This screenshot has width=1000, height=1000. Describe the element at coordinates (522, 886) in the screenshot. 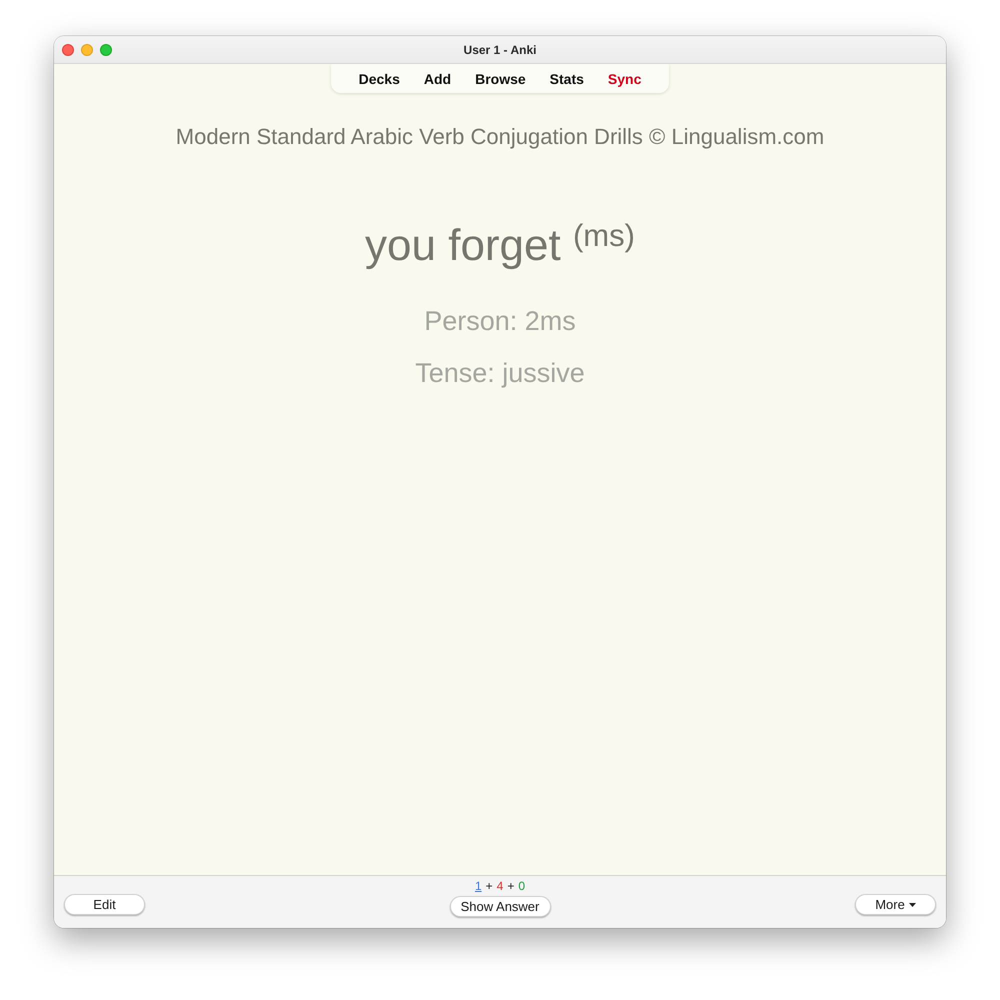

I see `card-count: 0` at that location.